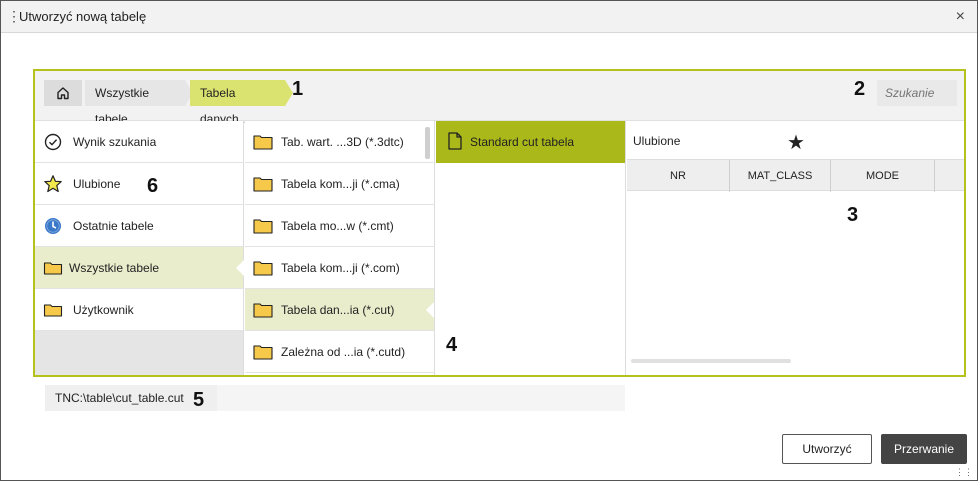 The height and width of the screenshot is (481, 978). What do you see at coordinates (960, 17) in the screenshot?
I see `close-icon: ×` at bounding box center [960, 17].